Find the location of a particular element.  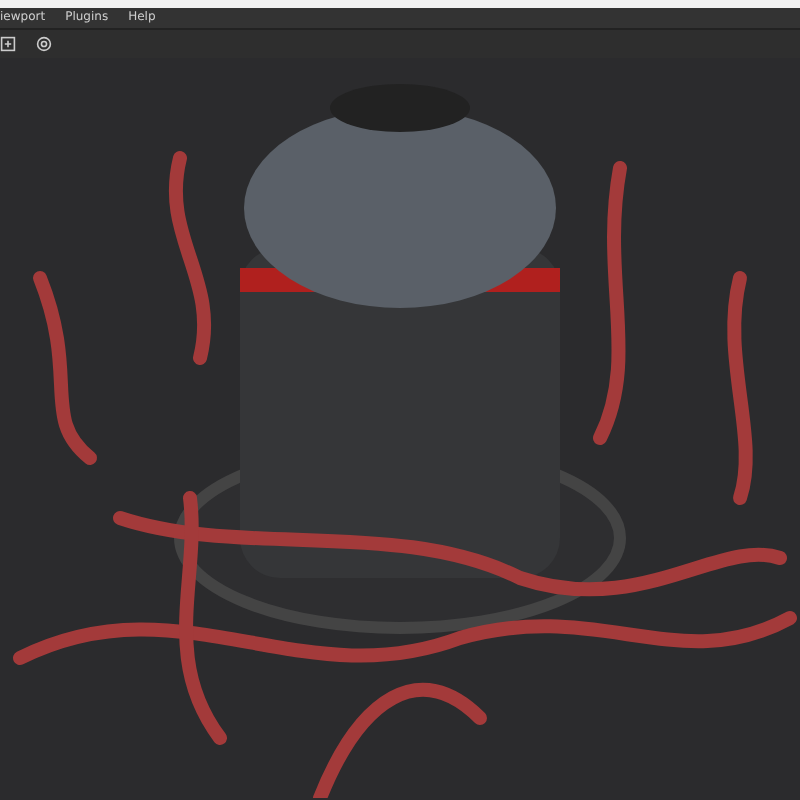

target-icon is located at coordinates (44, 44).